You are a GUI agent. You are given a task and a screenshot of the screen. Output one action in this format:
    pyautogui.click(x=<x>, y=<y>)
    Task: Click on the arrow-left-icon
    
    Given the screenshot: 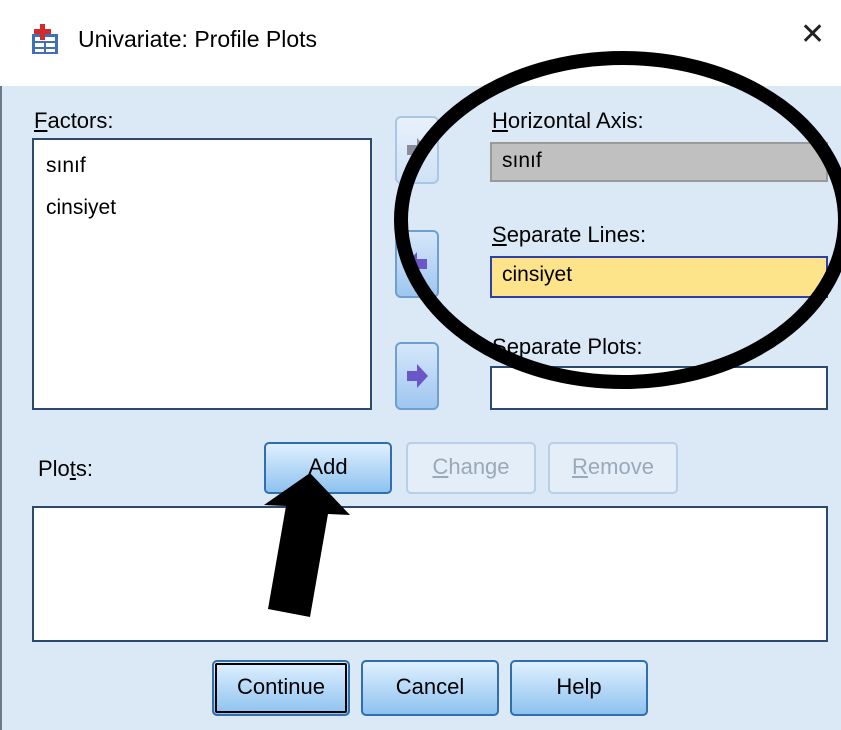 What is the action you would take?
    pyautogui.click(x=416, y=264)
    